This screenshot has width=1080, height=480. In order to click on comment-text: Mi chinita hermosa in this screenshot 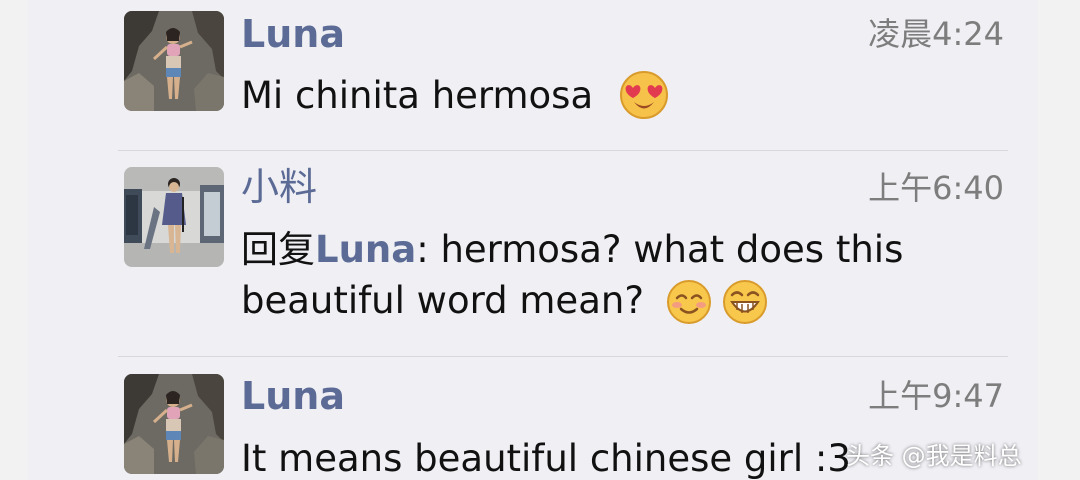, I will do `click(621, 95)`.